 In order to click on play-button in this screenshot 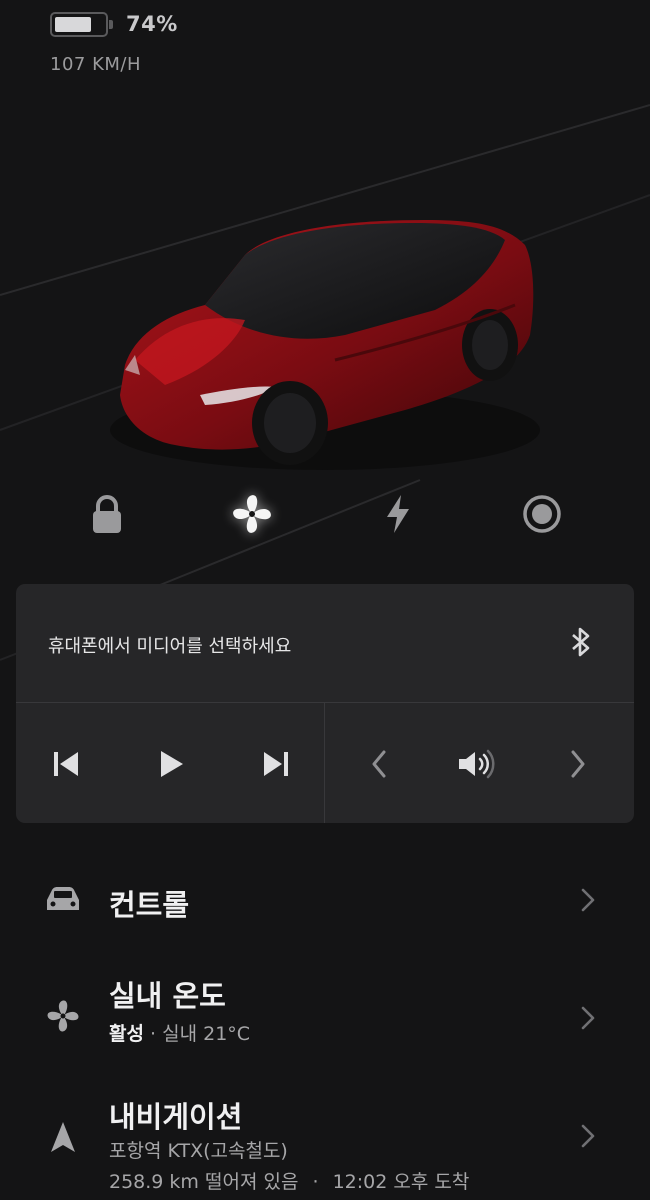, I will do `click(171, 764)`.